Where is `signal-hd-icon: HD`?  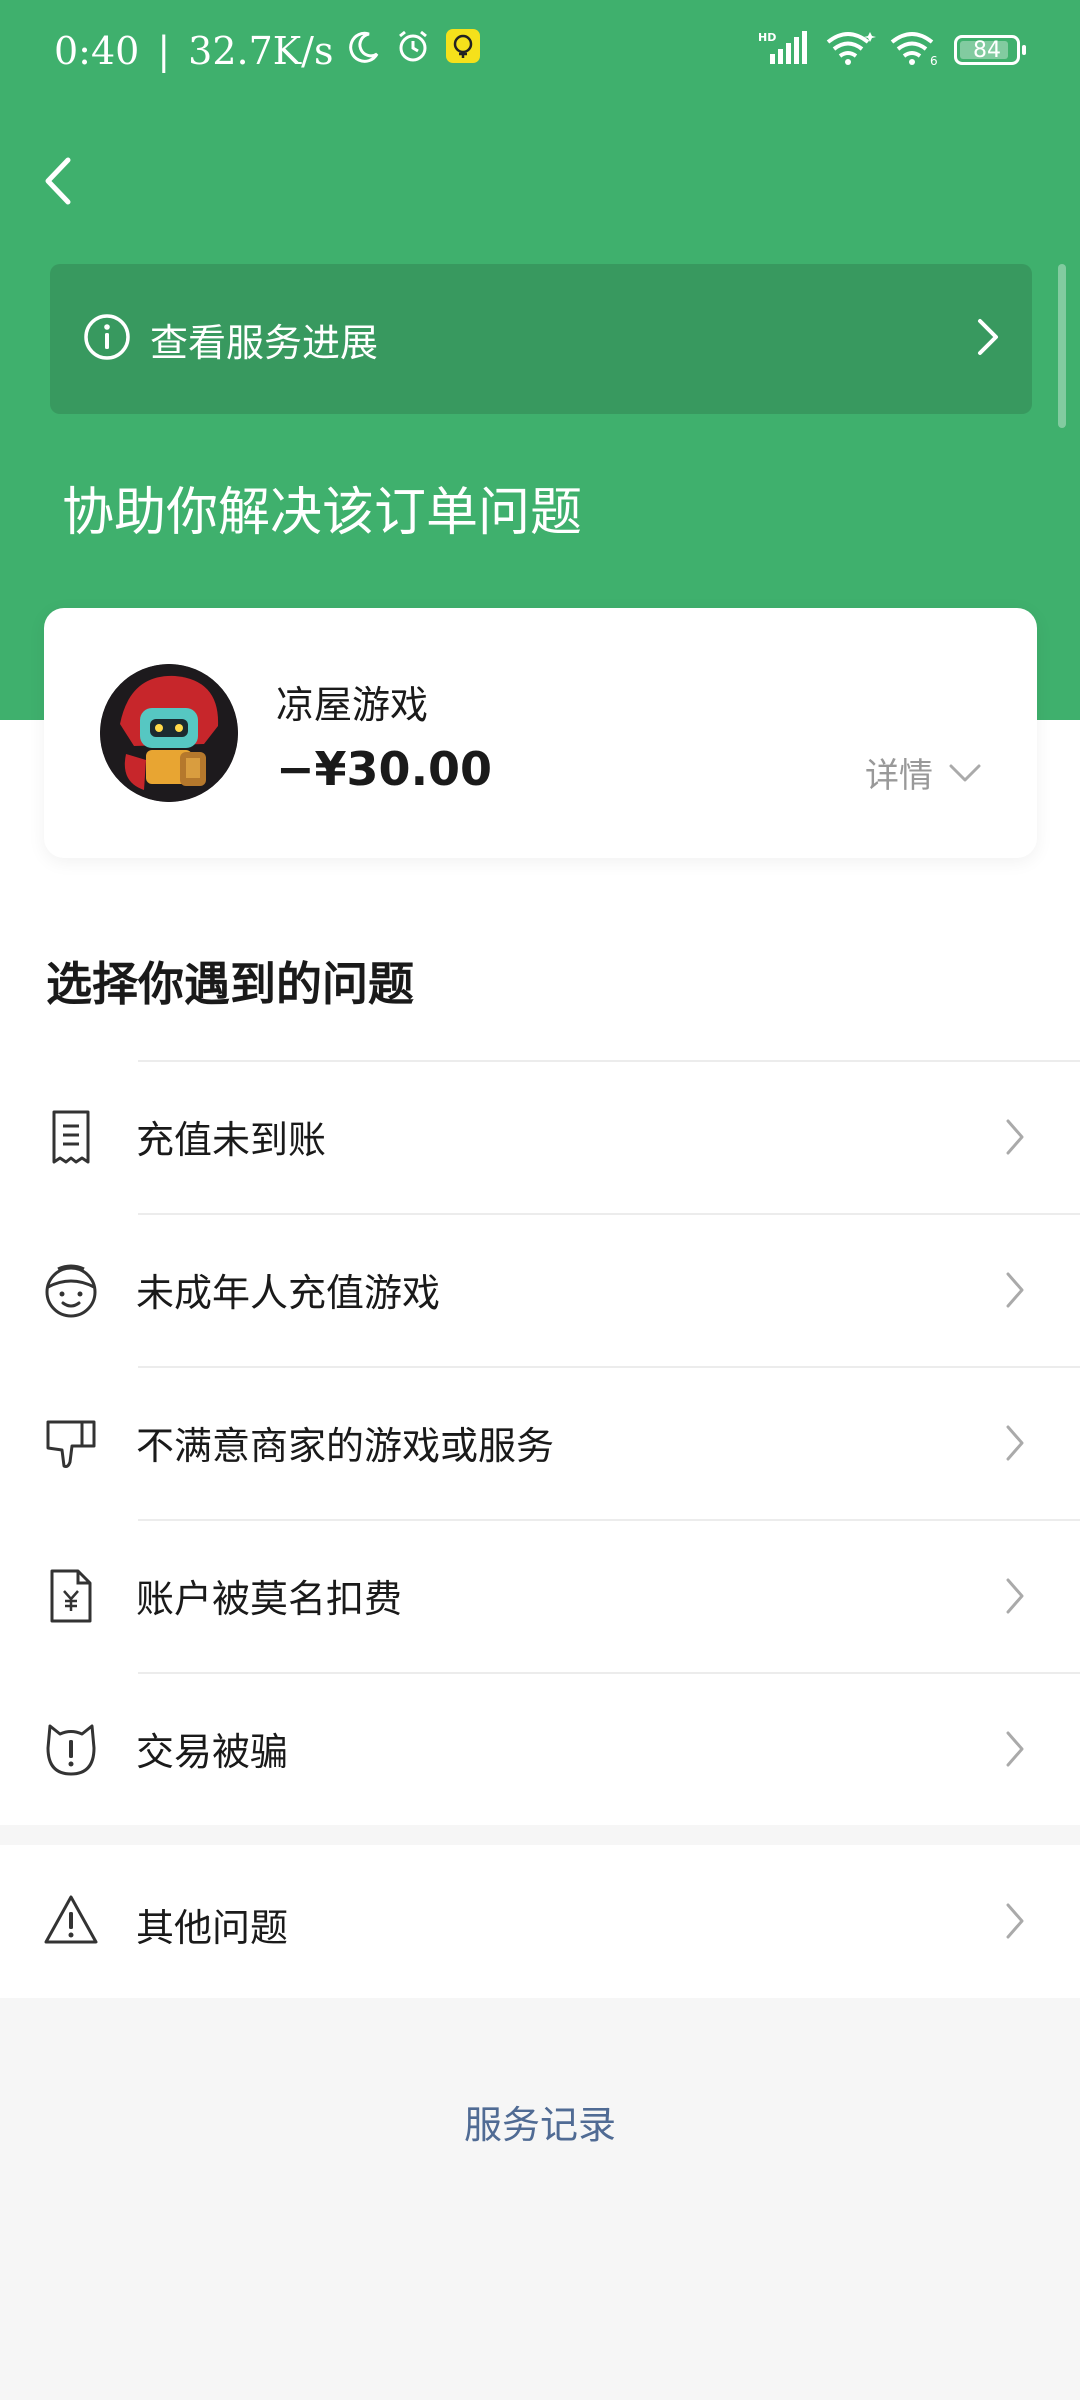 signal-hd-icon: HD is located at coordinates (784, 50).